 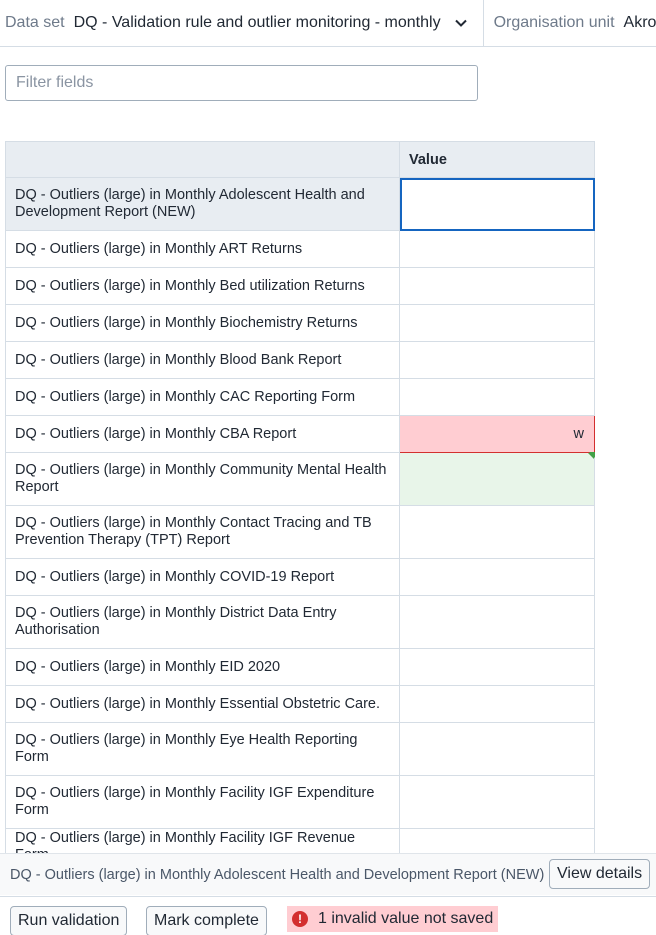 I want to click on chevron-down-icon, so click(x=460, y=23).